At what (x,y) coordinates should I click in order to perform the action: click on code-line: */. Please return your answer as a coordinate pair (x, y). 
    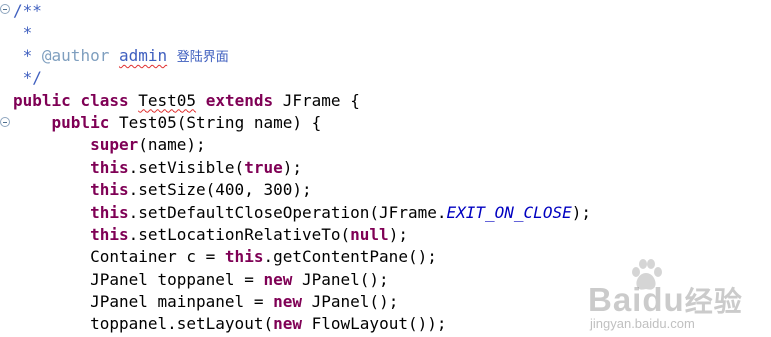
    Looking at the image, I should click on (302, 78).